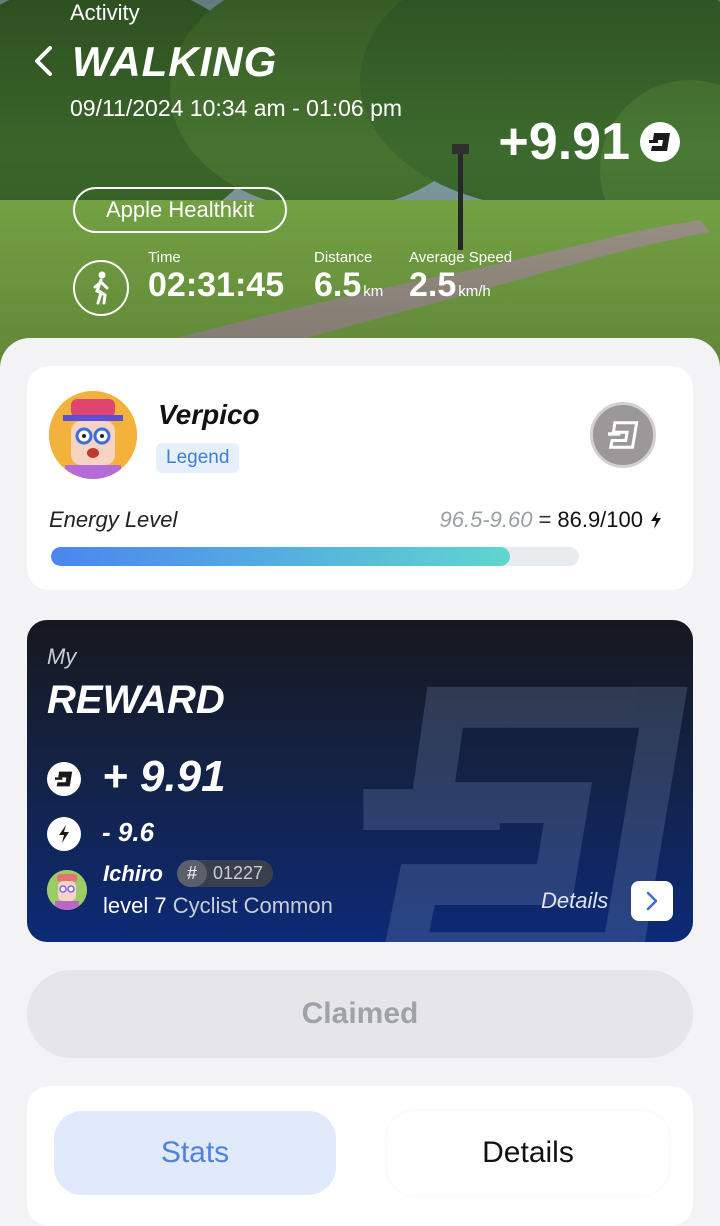  I want to click on hero-reward-value: +9.91, so click(564, 142).